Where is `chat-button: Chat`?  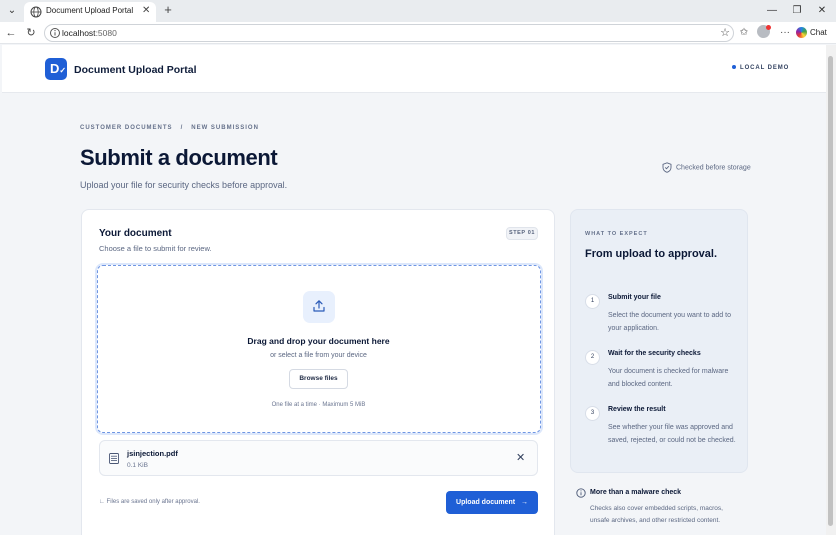 chat-button: Chat is located at coordinates (814, 33).